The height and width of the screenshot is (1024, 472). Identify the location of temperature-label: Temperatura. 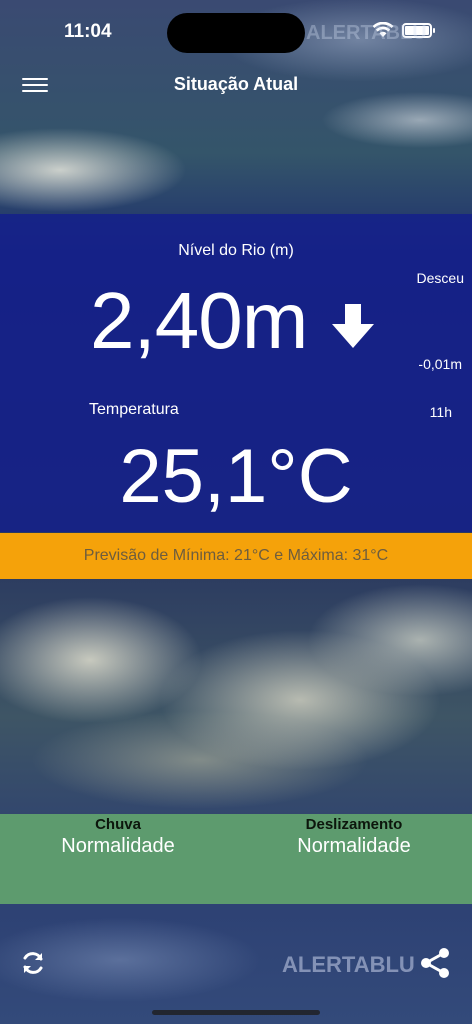
(134, 409).